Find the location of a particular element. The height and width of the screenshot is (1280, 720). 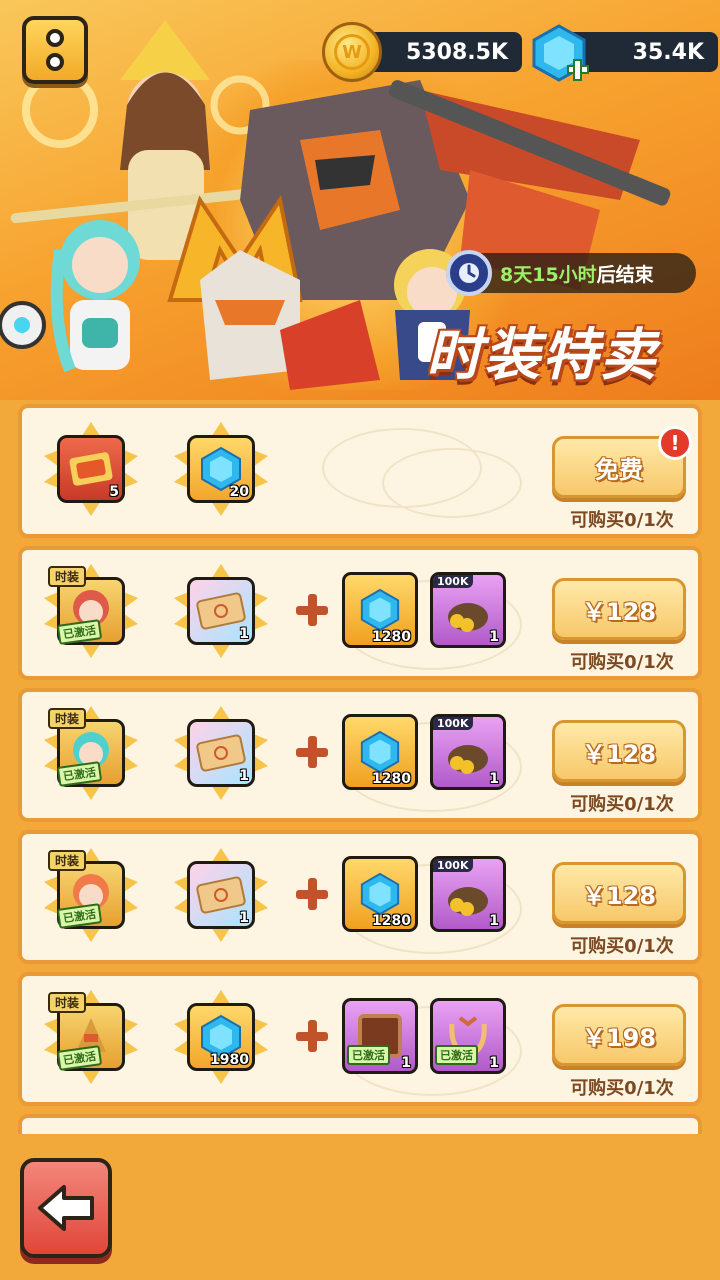

reward-slot: 1980 is located at coordinates (221, 1037).